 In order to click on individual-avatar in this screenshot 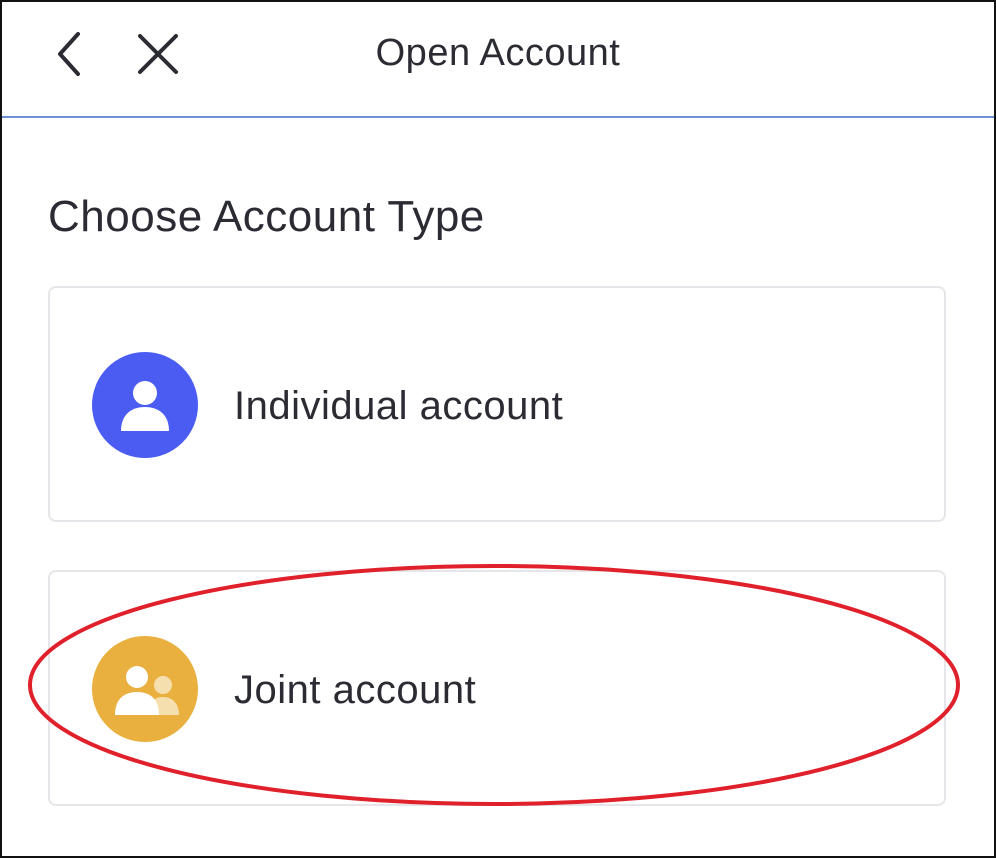, I will do `click(145, 405)`.